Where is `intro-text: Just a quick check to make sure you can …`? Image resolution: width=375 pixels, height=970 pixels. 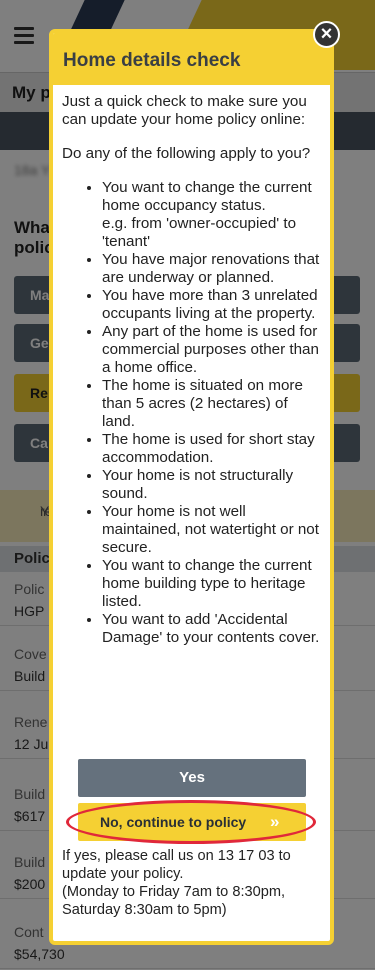 intro-text: Just a quick check to make sure you can … is located at coordinates (184, 110).